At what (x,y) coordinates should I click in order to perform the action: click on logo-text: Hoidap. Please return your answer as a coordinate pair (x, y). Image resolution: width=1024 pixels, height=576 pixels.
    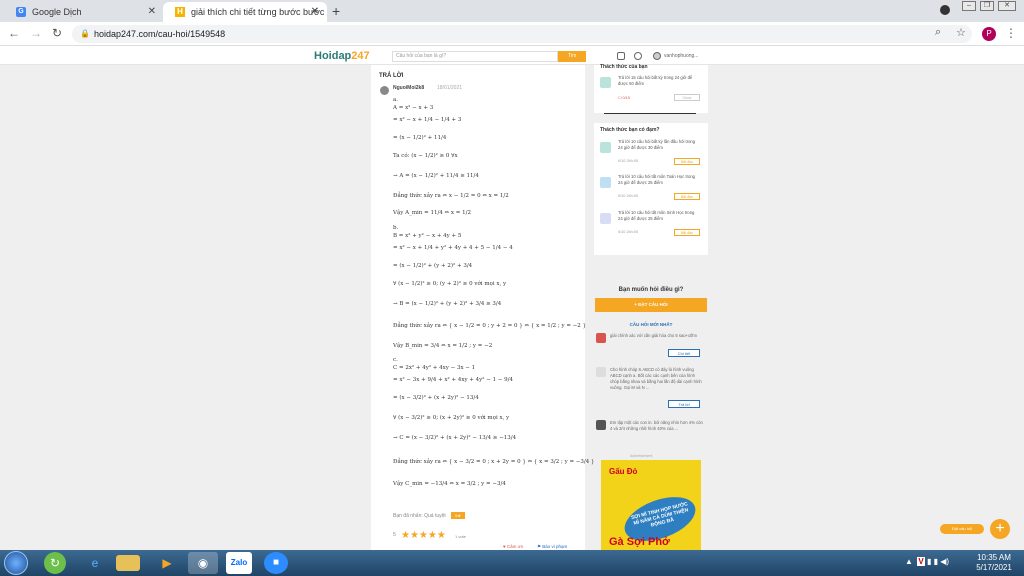
    Looking at the image, I should click on (333, 56).